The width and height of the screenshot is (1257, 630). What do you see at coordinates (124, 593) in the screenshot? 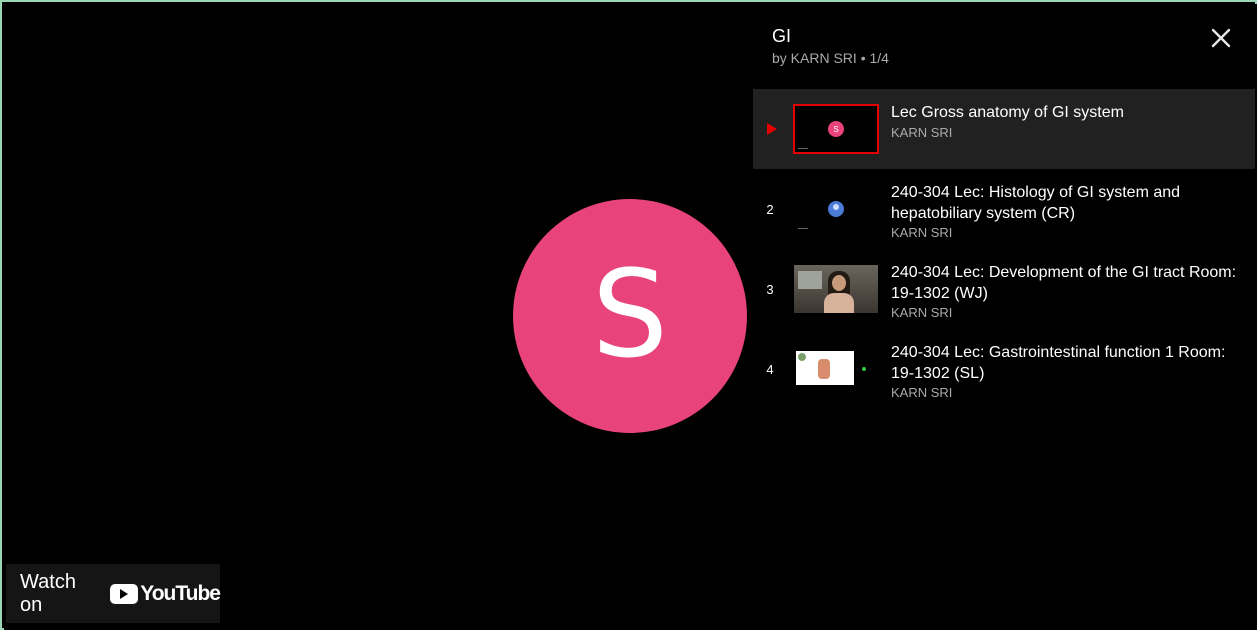
I see `youtube-play-icon` at bounding box center [124, 593].